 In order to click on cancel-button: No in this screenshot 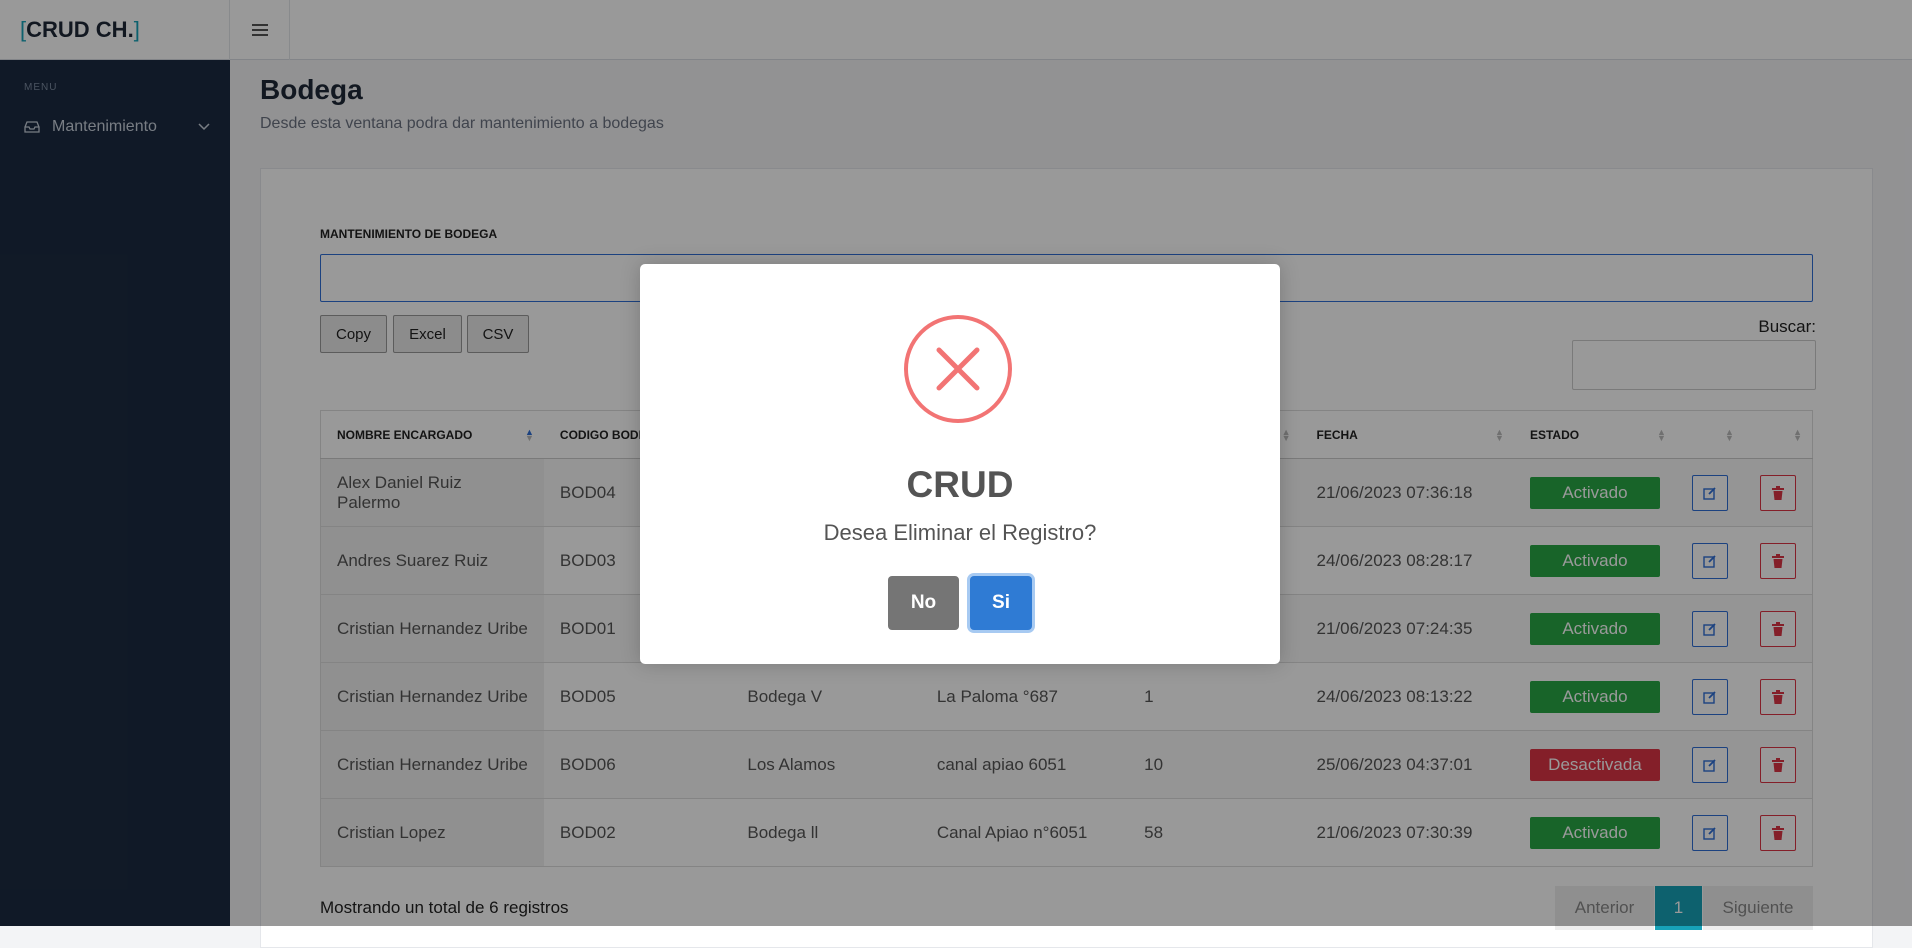, I will do `click(923, 603)`.